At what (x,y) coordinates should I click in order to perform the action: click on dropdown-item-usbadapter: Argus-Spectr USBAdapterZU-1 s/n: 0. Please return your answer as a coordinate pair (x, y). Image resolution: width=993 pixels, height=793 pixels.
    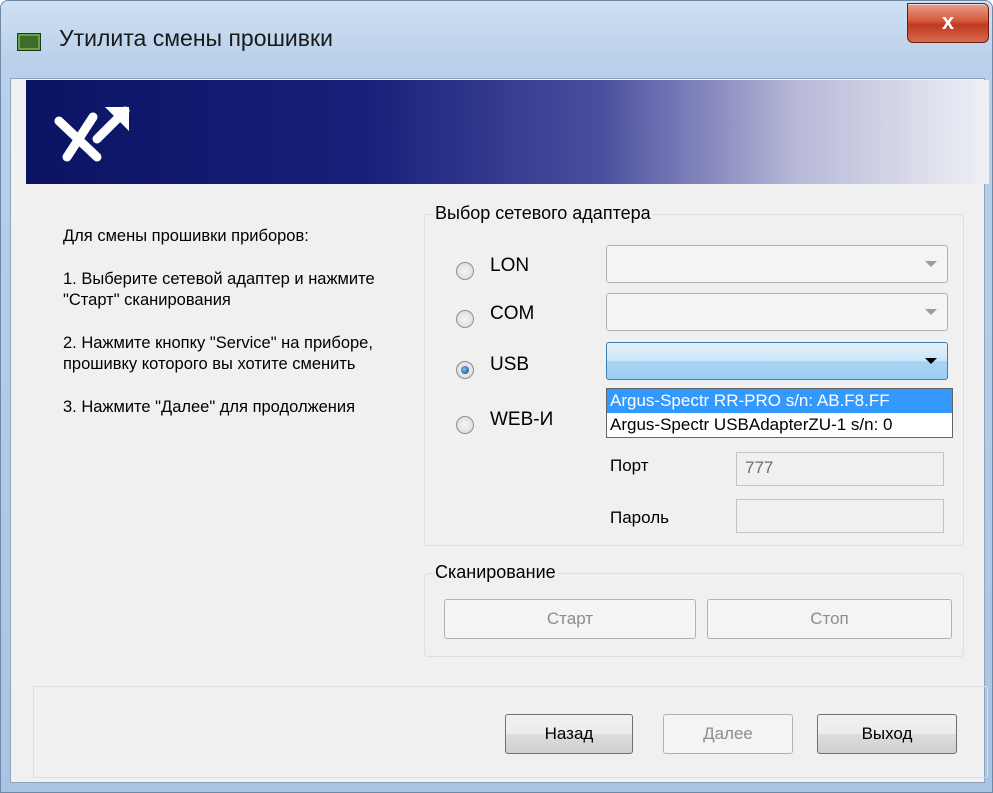
    Looking at the image, I should click on (779, 425).